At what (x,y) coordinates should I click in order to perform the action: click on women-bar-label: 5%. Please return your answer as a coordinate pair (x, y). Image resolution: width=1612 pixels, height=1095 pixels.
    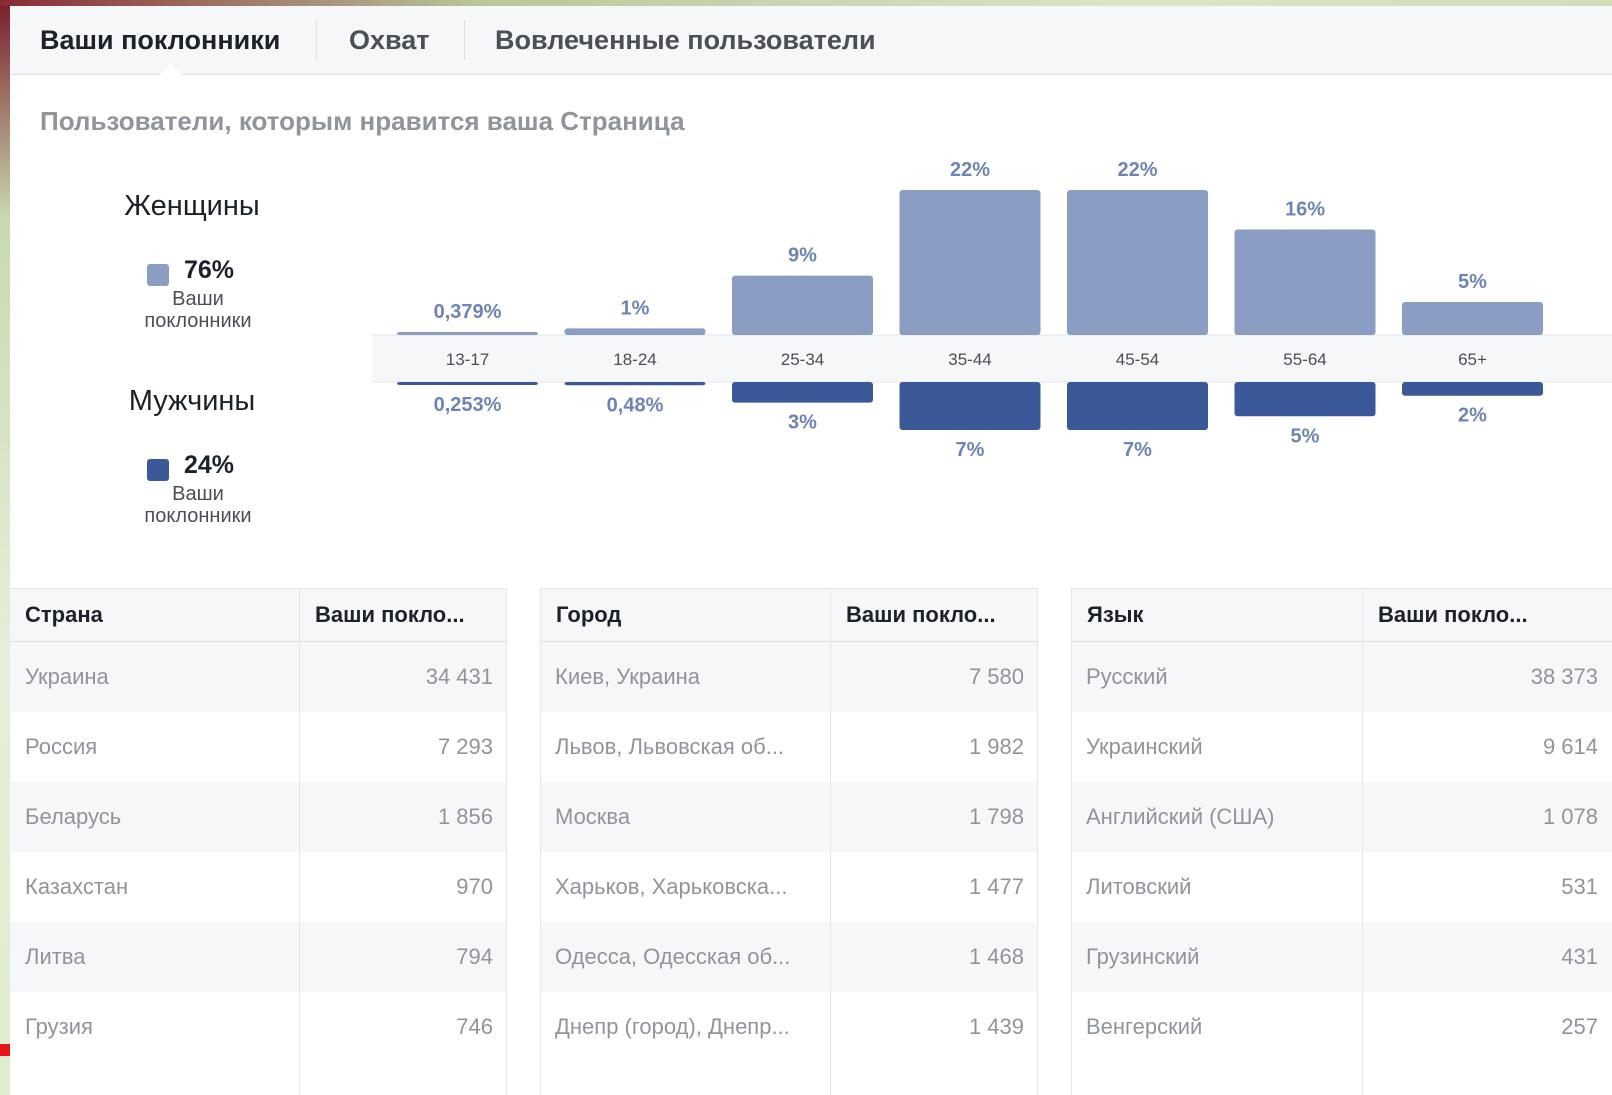
    Looking at the image, I should click on (1472, 282).